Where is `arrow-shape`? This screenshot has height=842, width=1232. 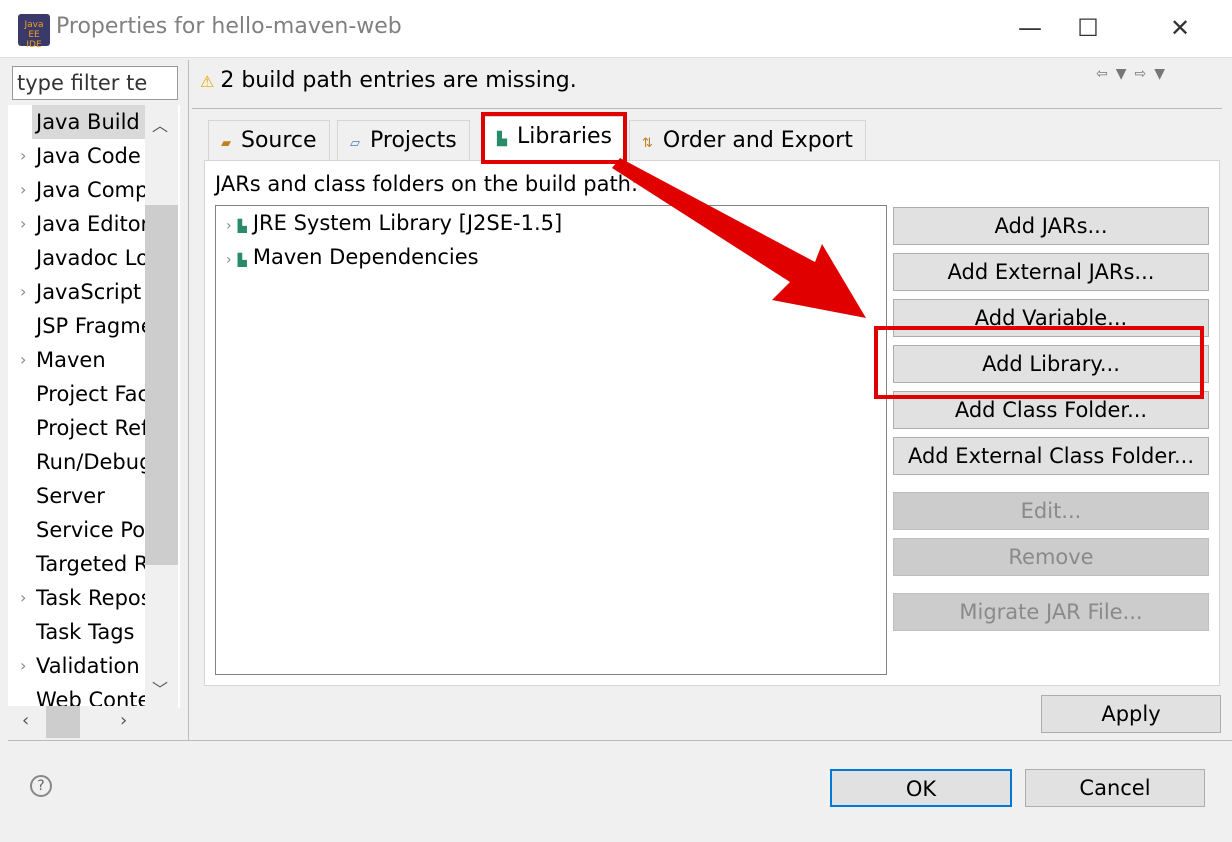
arrow-shape is located at coordinates (739, 238).